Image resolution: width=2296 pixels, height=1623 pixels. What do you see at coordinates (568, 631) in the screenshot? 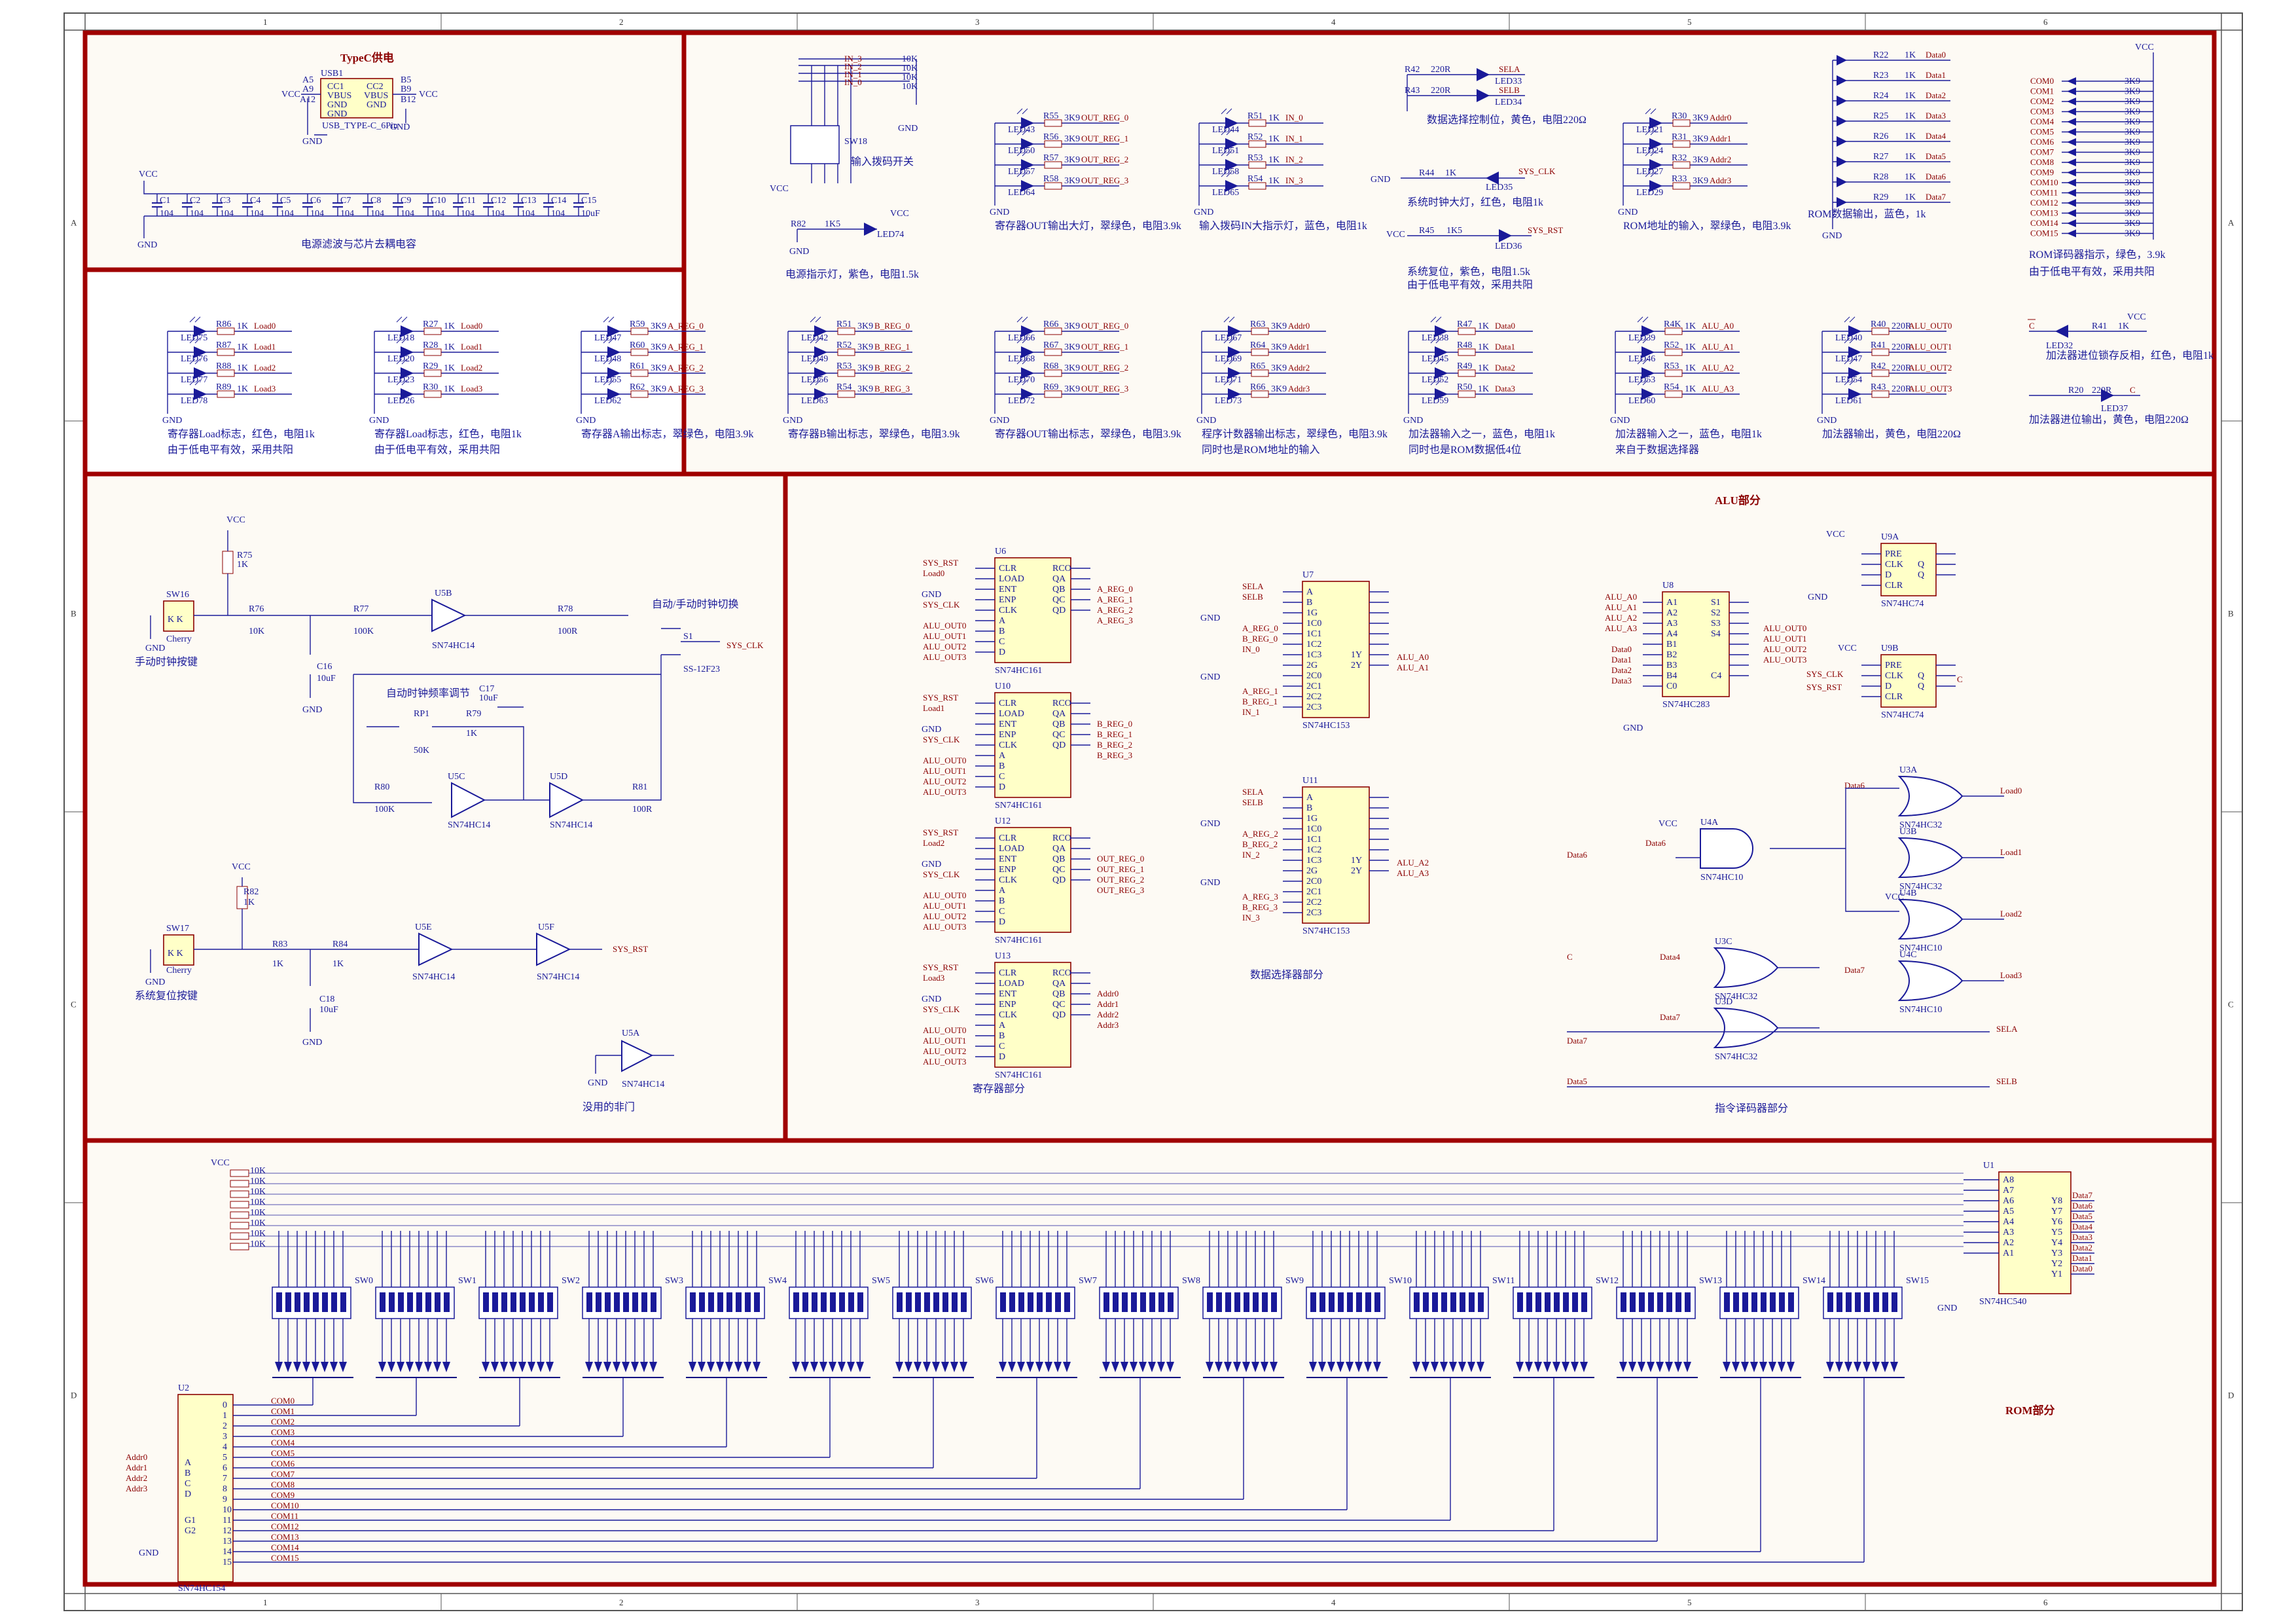
I see `r78-value: 100R` at bounding box center [568, 631].